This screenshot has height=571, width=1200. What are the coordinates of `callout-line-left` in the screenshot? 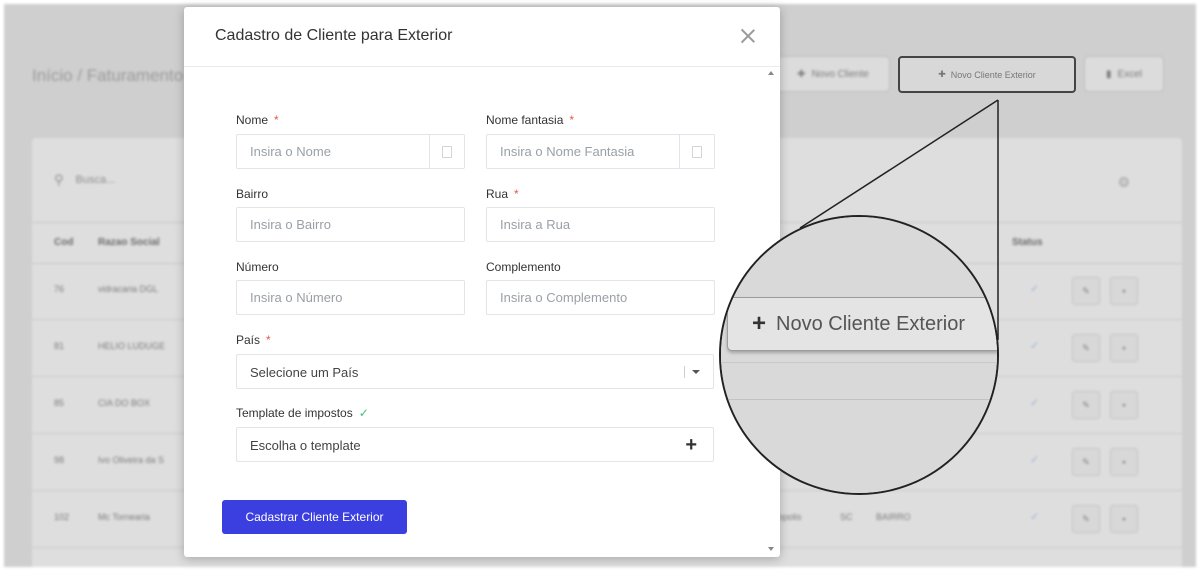 It's located at (899, 164).